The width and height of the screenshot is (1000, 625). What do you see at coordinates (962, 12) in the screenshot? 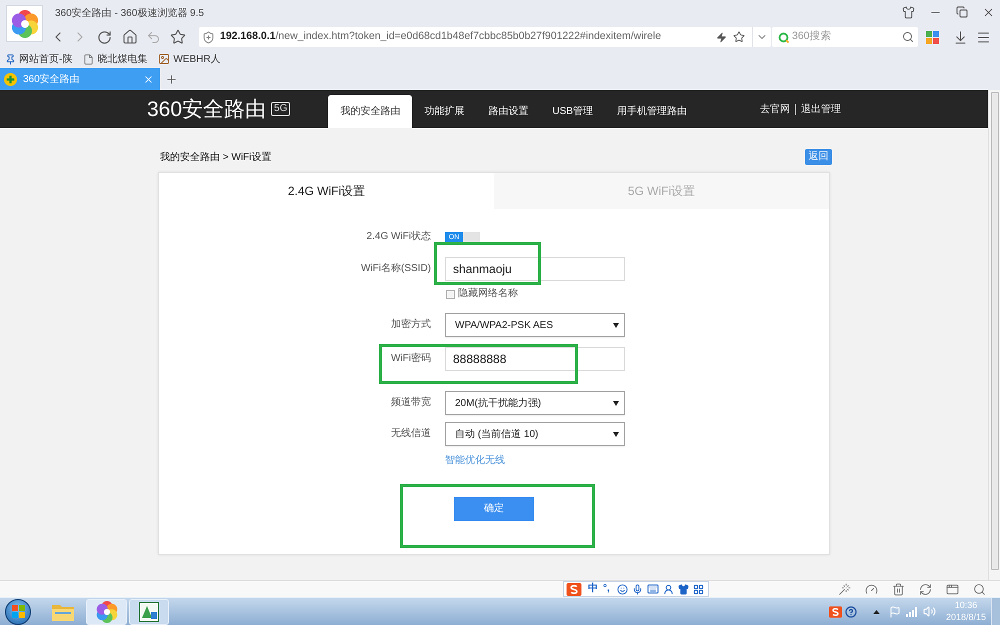
I see `restore-icon` at bounding box center [962, 12].